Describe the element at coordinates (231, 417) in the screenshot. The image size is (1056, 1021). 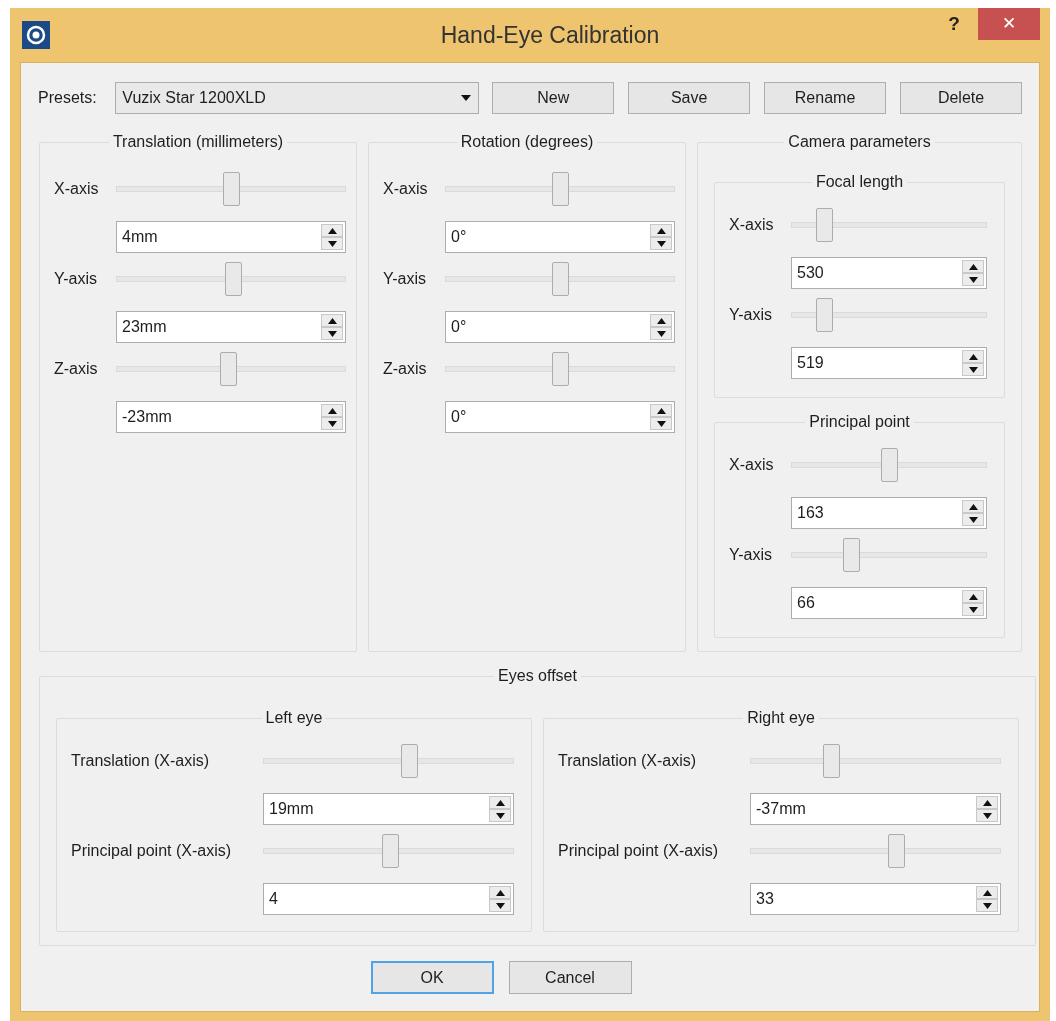
I see `spin-box: -23mm` at that location.